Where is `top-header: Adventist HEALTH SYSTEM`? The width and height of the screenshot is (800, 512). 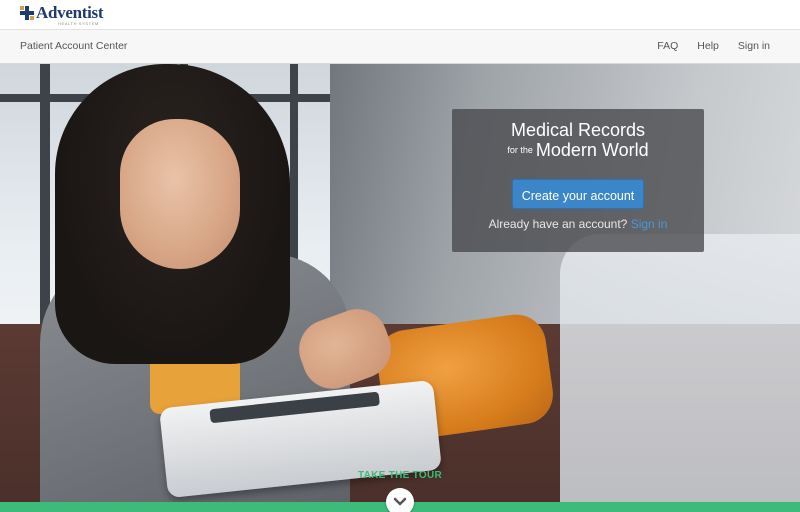 top-header: Adventist HEALTH SYSTEM is located at coordinates (400, 15).